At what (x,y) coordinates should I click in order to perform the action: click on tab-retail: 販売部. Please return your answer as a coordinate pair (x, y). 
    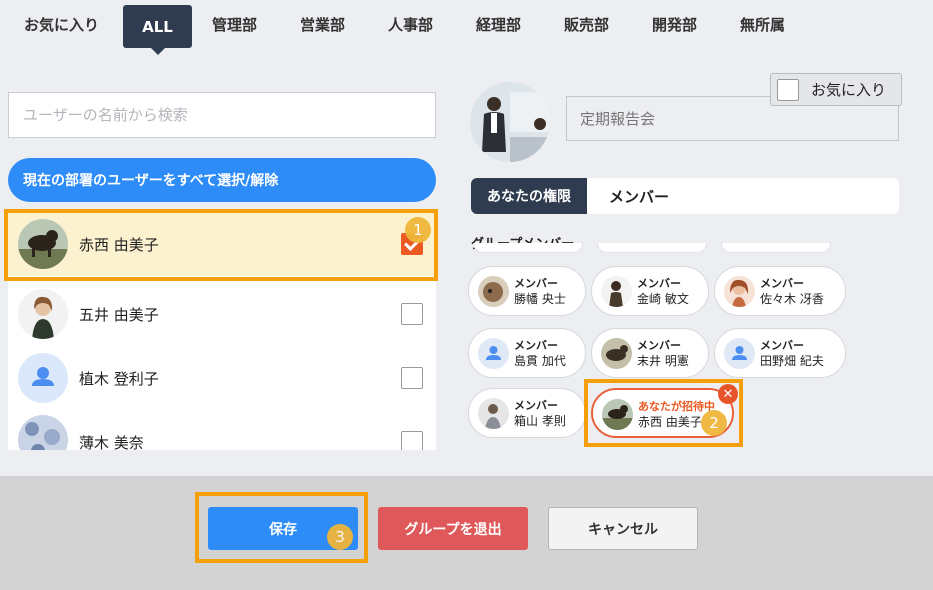
    Looking at the image, I should click on (586, 24).